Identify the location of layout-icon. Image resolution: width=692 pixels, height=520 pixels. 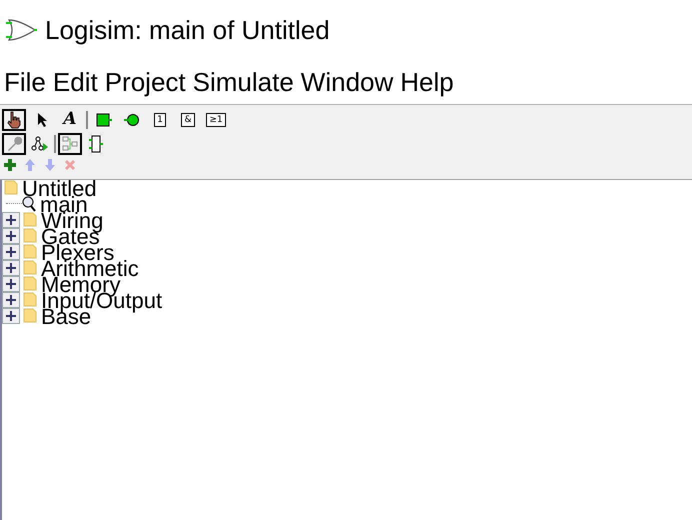
(70, 144).